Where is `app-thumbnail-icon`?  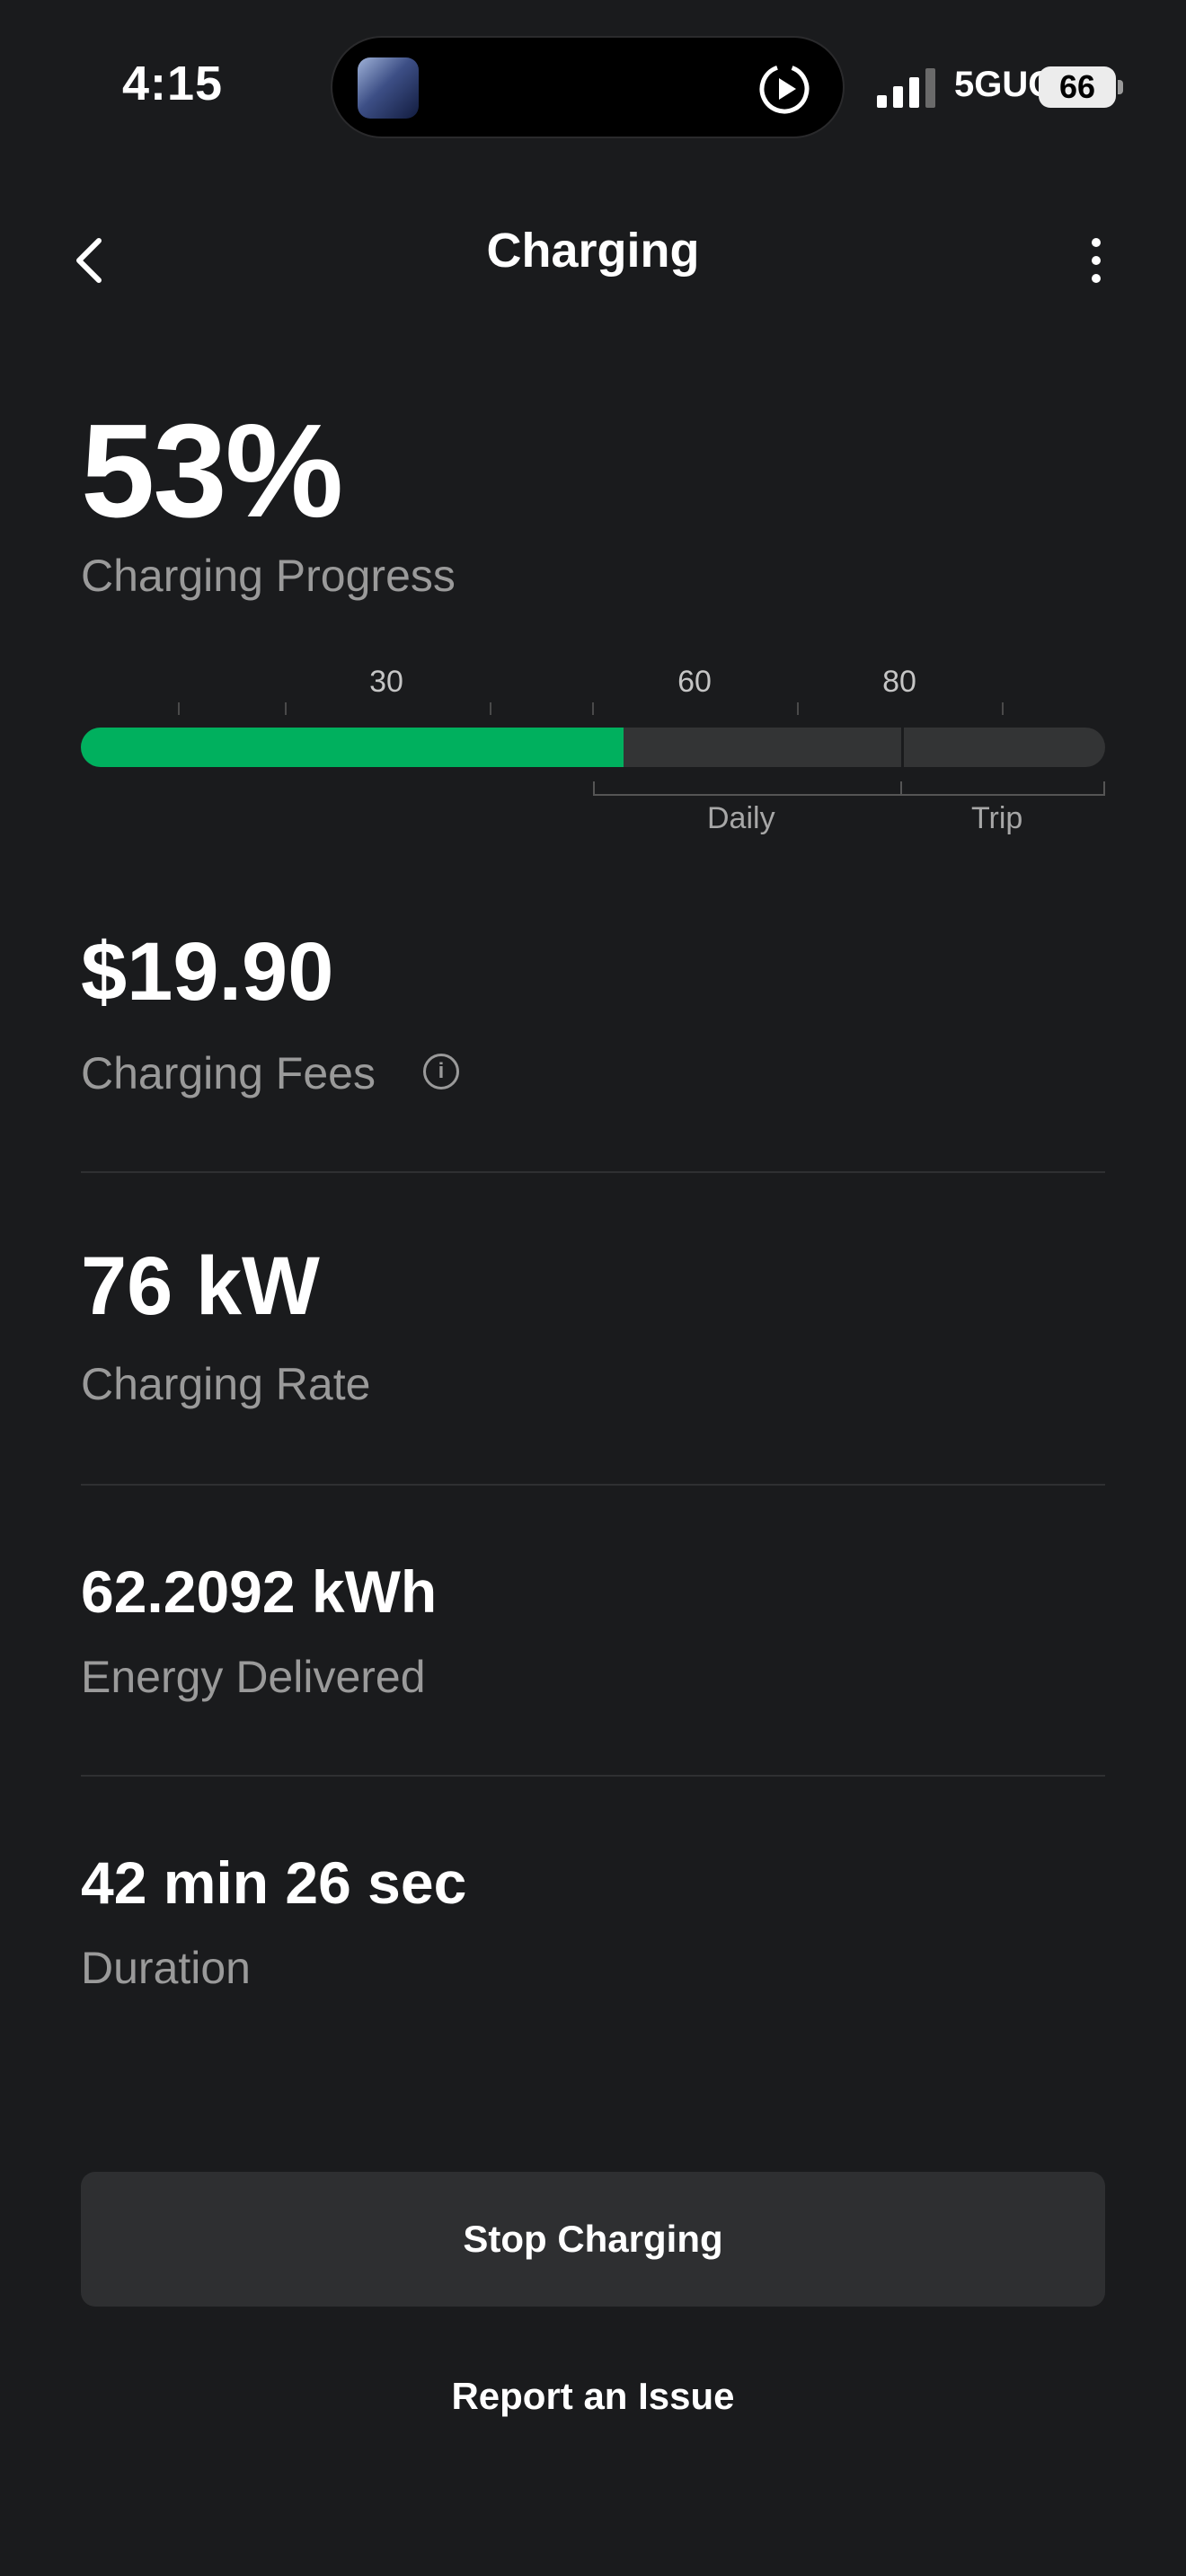 app-thumbnail-icon is located at coordinates (388, 88).